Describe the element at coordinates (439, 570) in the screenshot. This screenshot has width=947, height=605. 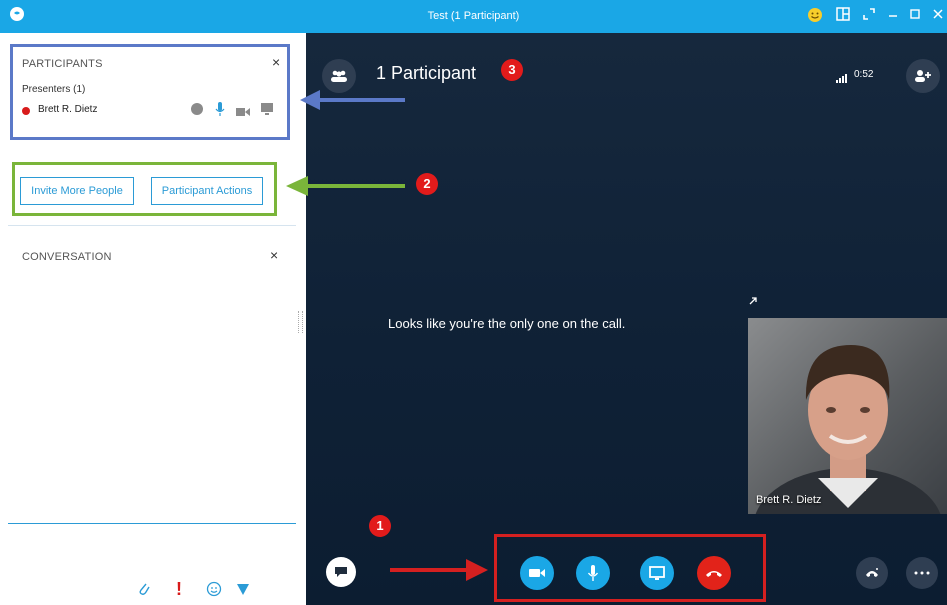
I see `arrow-red` at that location.